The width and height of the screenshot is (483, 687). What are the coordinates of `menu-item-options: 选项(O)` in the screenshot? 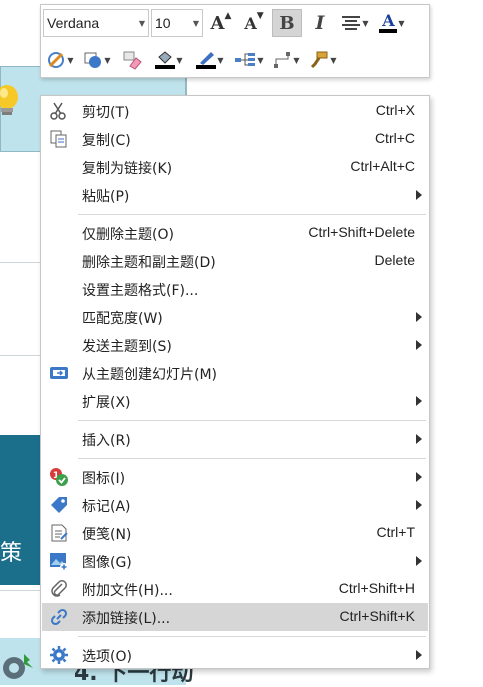 It's located at (235, 655).